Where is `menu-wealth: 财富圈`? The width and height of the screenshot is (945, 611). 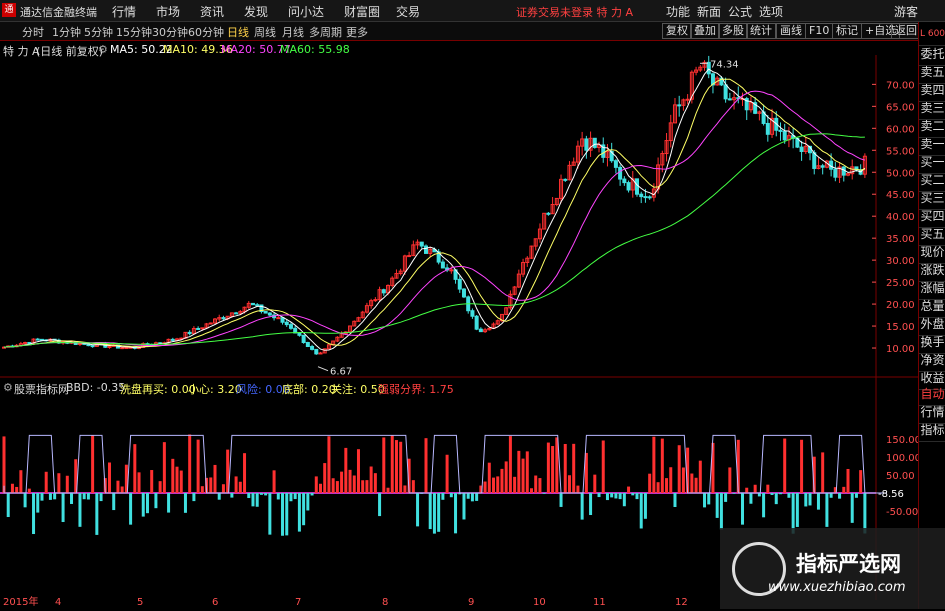
menu-wealth: 财富圈 is located at coordinates (362, 11).